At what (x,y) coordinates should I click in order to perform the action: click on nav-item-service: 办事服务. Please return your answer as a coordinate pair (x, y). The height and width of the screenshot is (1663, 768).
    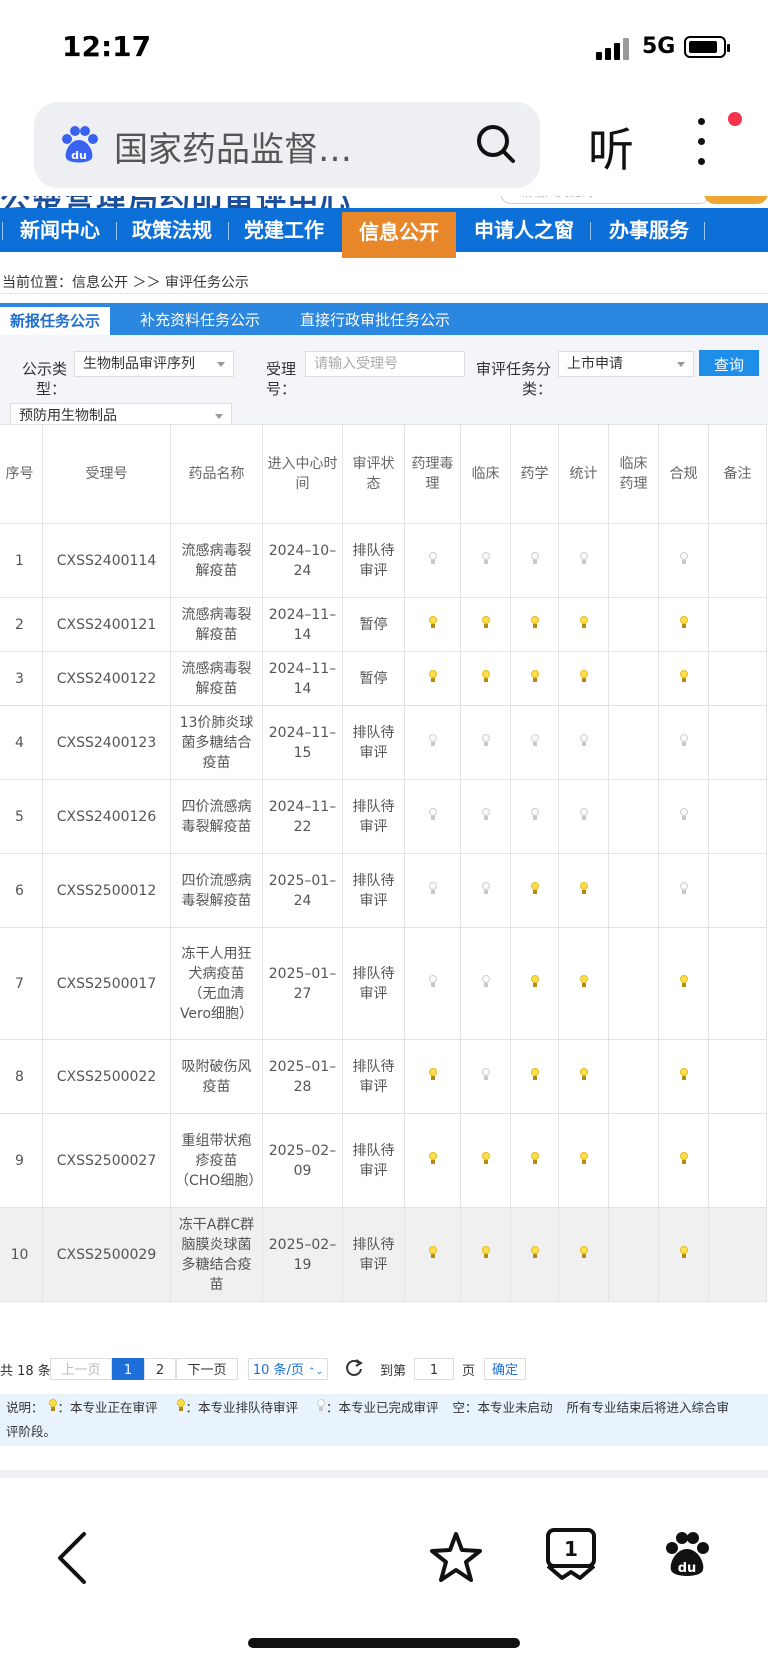
    Looking at the image, I should click on (649, 230).